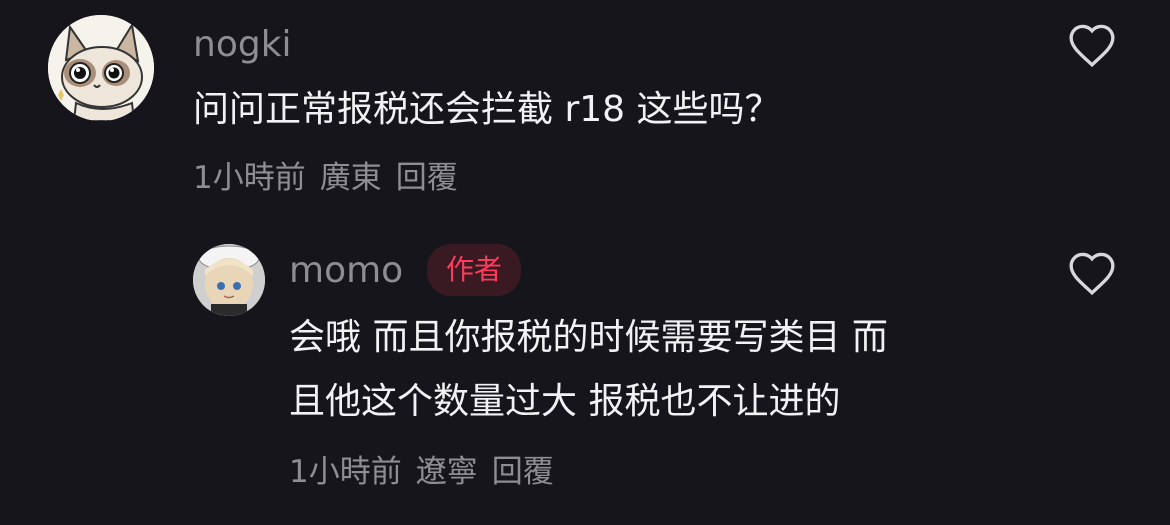 The width and height of the screenshot is (1170, 525). What do you see at coordinates (345, 472) in the screenshot?
I see `reply-time: 1小時前` at bounding box center [345, 472].